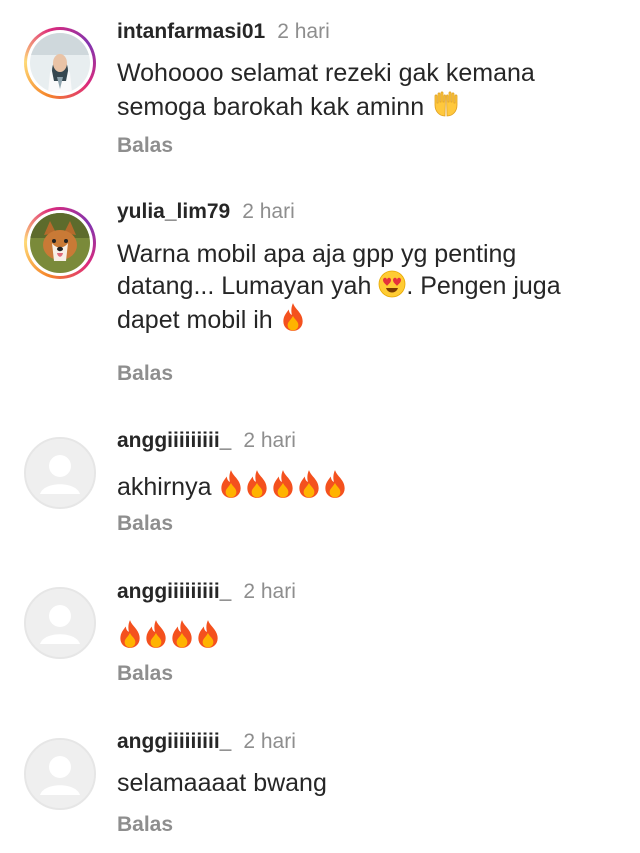 This screenshot has width=640, height=853. Describe the element at coordinates (191, 31) in the screenshot. I see `comment-username: intanfarmasi01` at that location.